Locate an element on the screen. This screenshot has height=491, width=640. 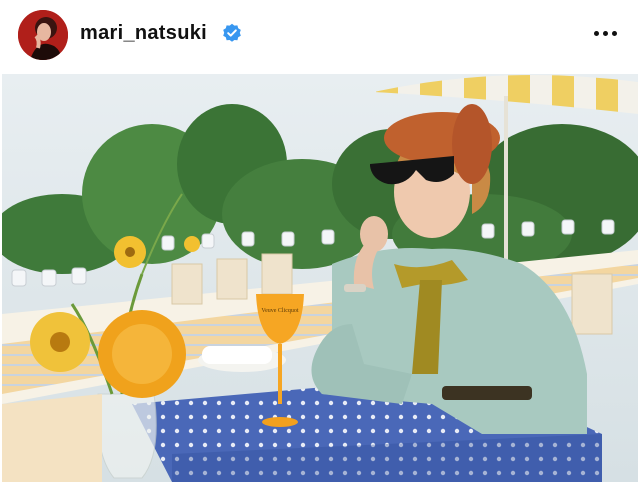
verified-badge-icon is located at coordinates (232, 32).